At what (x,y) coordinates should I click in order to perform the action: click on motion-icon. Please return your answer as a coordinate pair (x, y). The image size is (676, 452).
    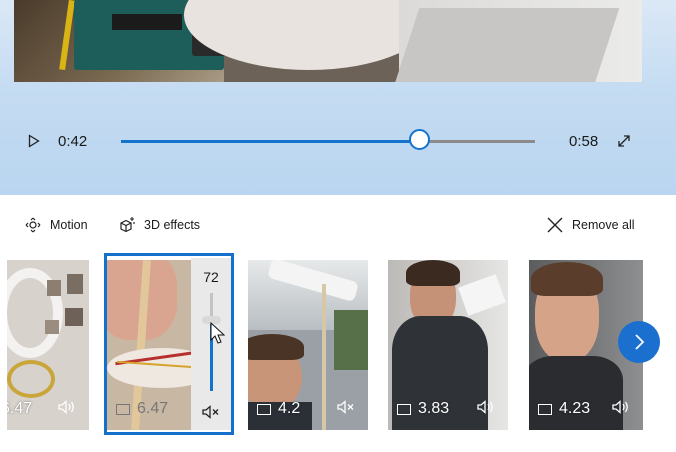
    Looking at the image, I should click on (33, 225).